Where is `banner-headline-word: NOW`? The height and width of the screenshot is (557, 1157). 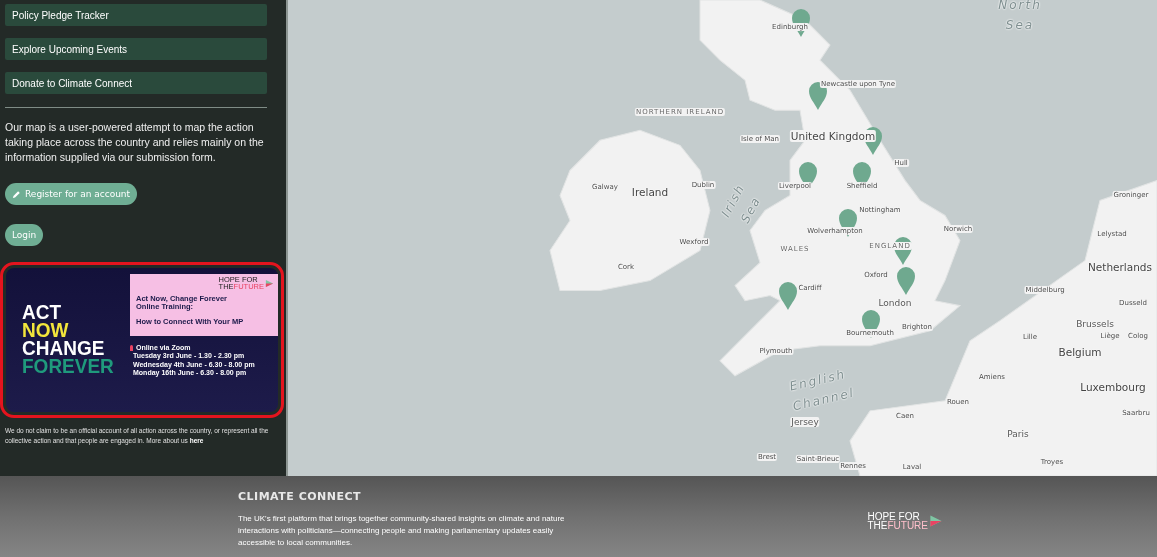
banner-headline-word: NOW is located at coordinates (45, 331).